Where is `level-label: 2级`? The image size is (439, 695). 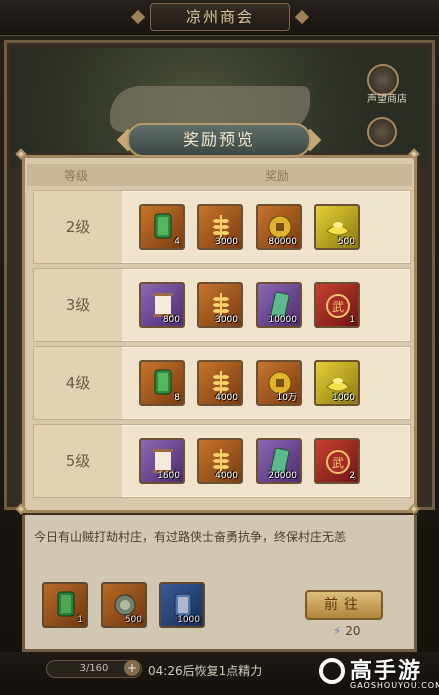 level-label: 2级 is located at coordinates (78, 227).